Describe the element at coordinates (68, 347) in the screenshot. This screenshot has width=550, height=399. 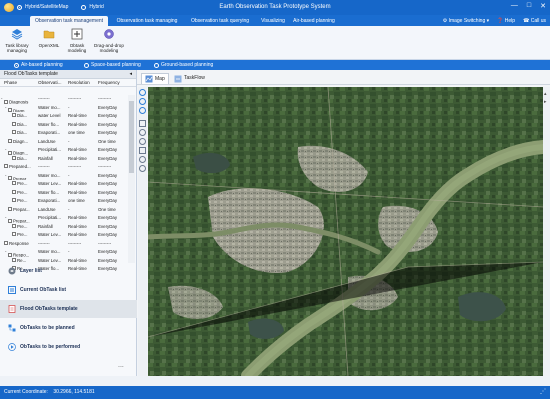
I see `nav-obtasks-to-be-performed: ObTasks to be performed` at that location.